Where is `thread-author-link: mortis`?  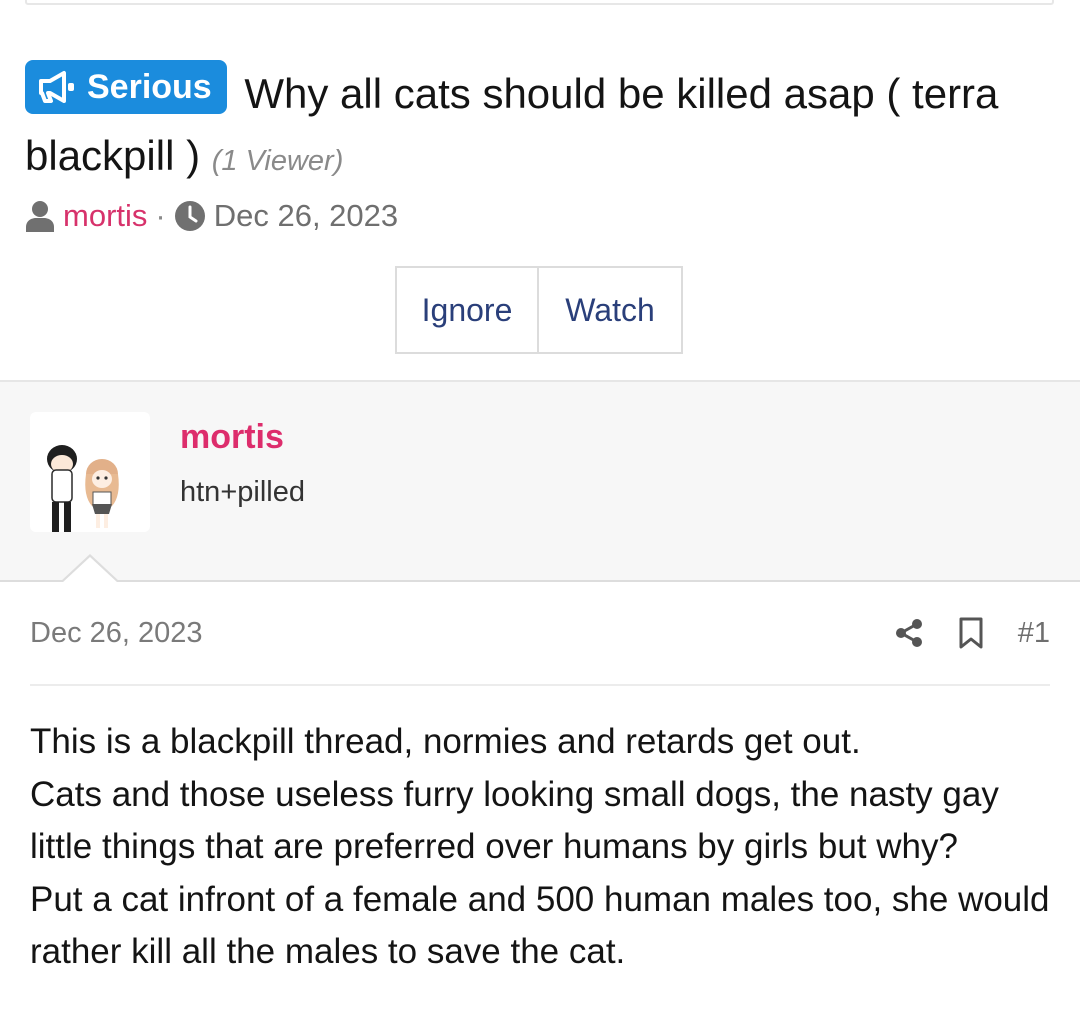
thread-author-link: mortis is located at coordinates (105, 216).